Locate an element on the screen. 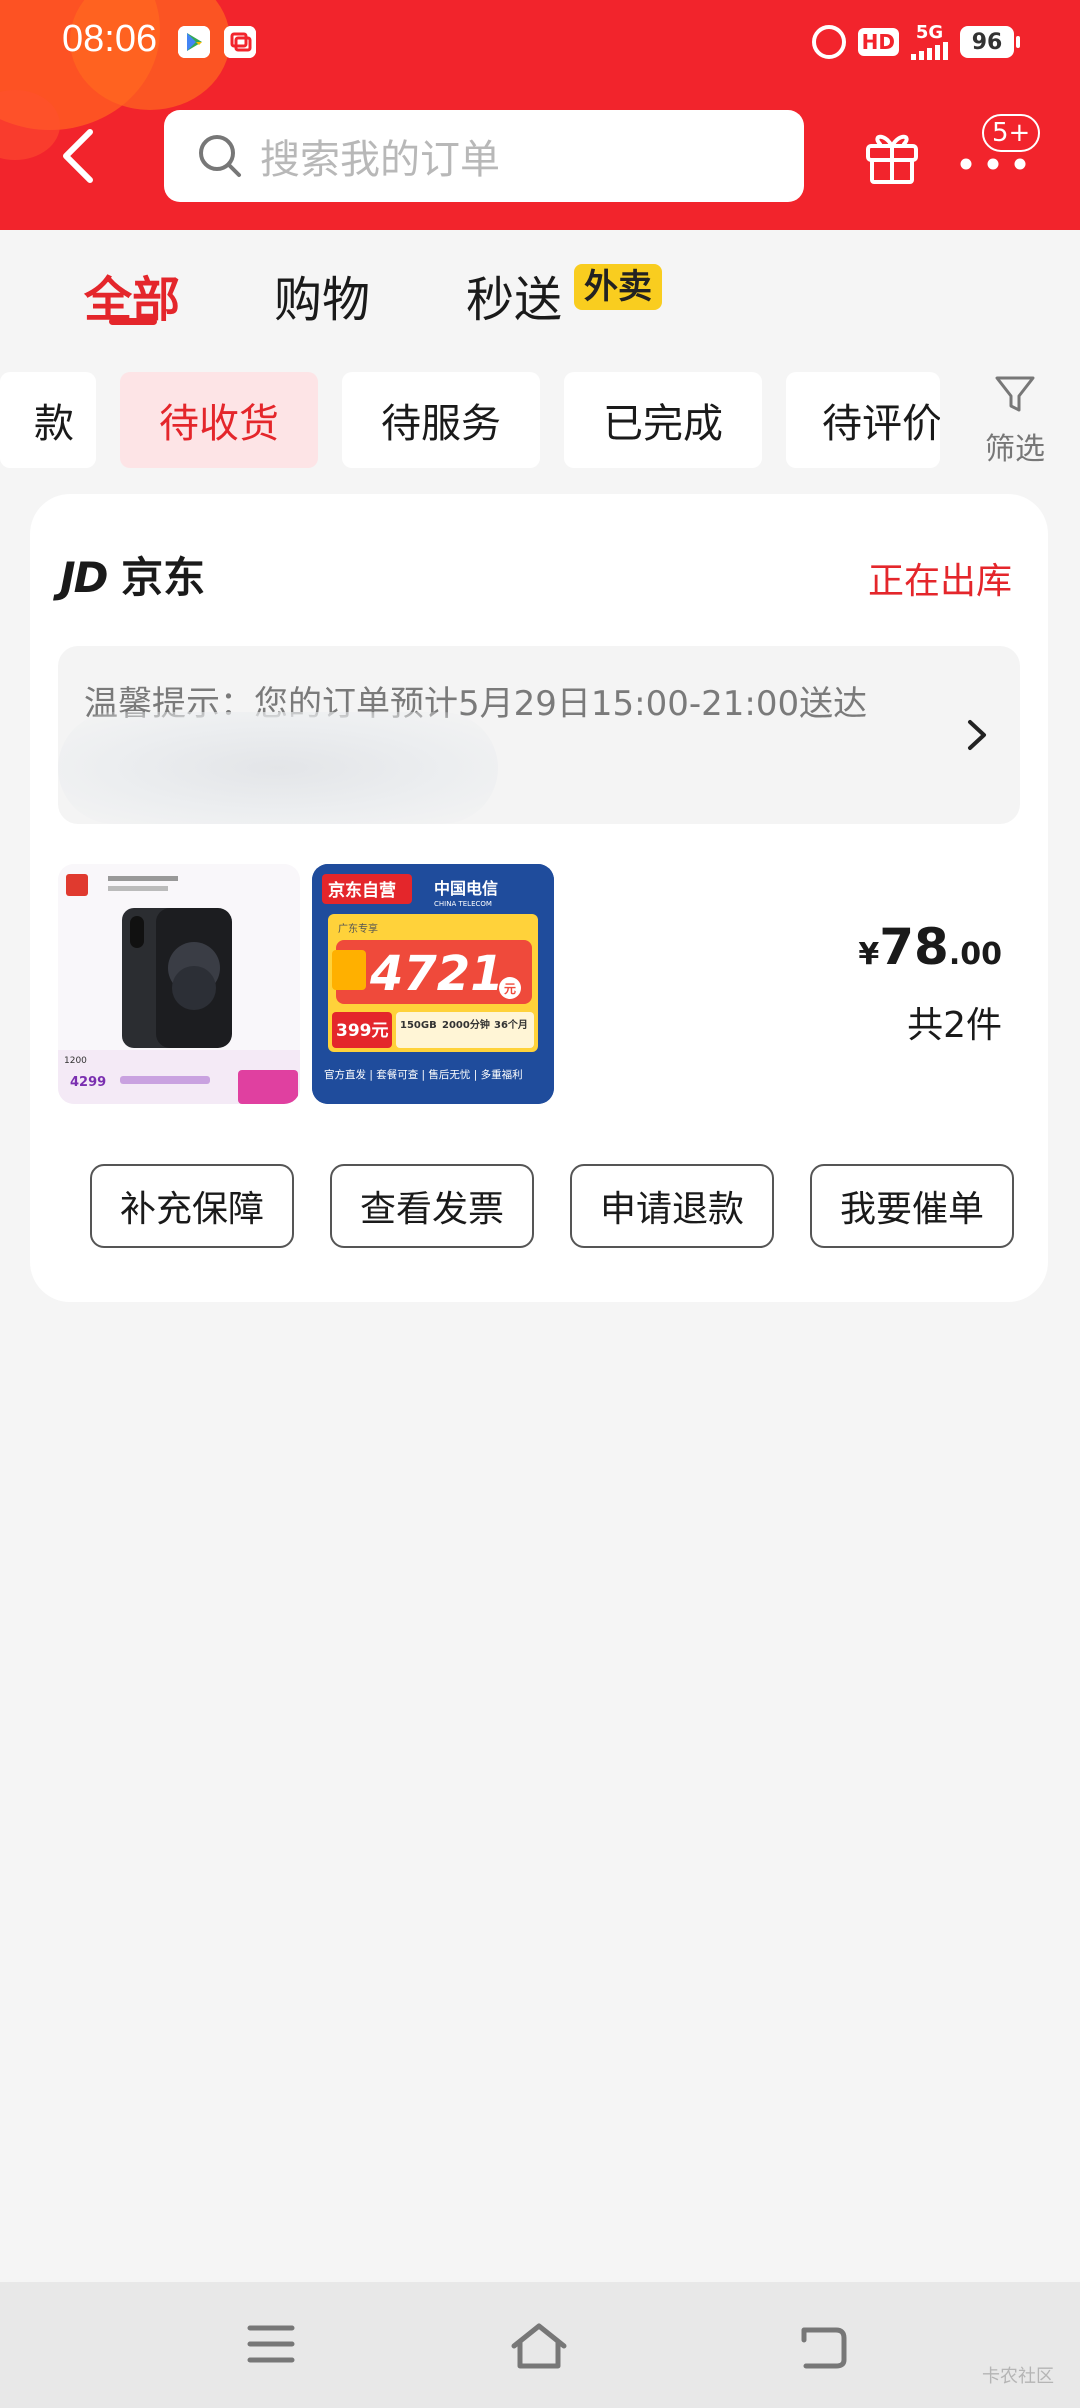 Image resolution: width=1080 pixels, height=2408 pixels. search-input: 搜索我的订单 is located at coordinates (484, 156).